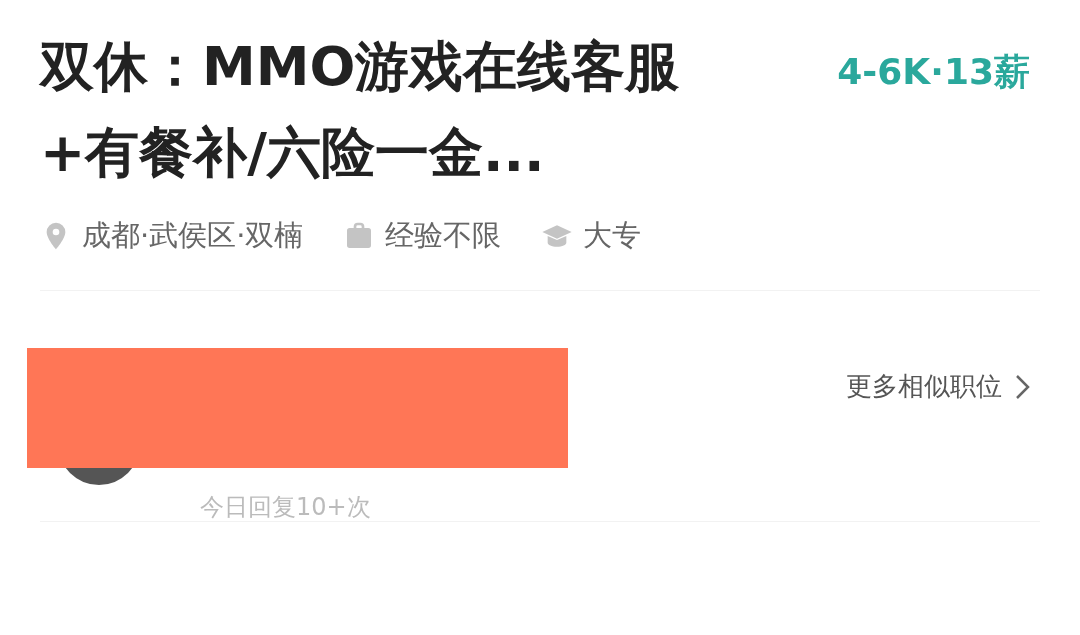 The width and height of the screenshot is (1080, 635). Describe the element at coordinates (933, 72) in the screenshot. I see `salary: 4-6K·13薪` at that location.